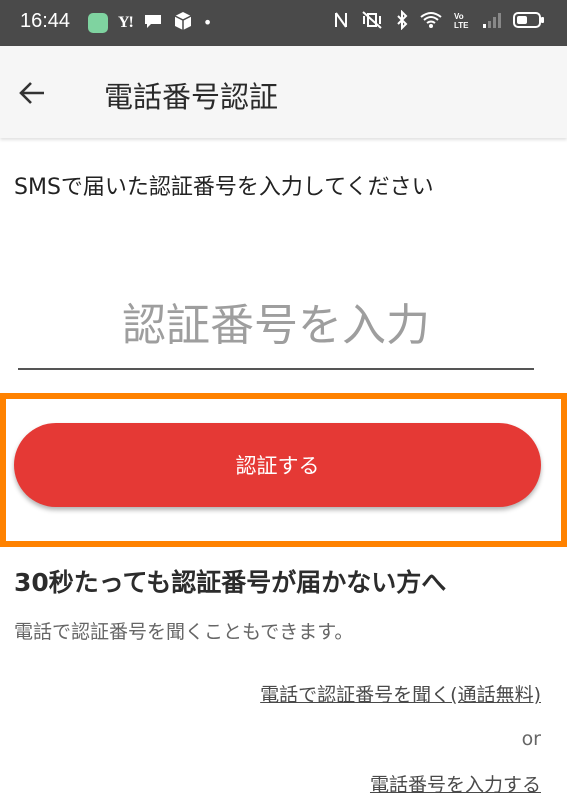  What do you see at coordinates (230, 582) in the screenshot?
I see `help-heading: 30秒たっても認証番号が届かない方へ` at bounding box center [230, 582].